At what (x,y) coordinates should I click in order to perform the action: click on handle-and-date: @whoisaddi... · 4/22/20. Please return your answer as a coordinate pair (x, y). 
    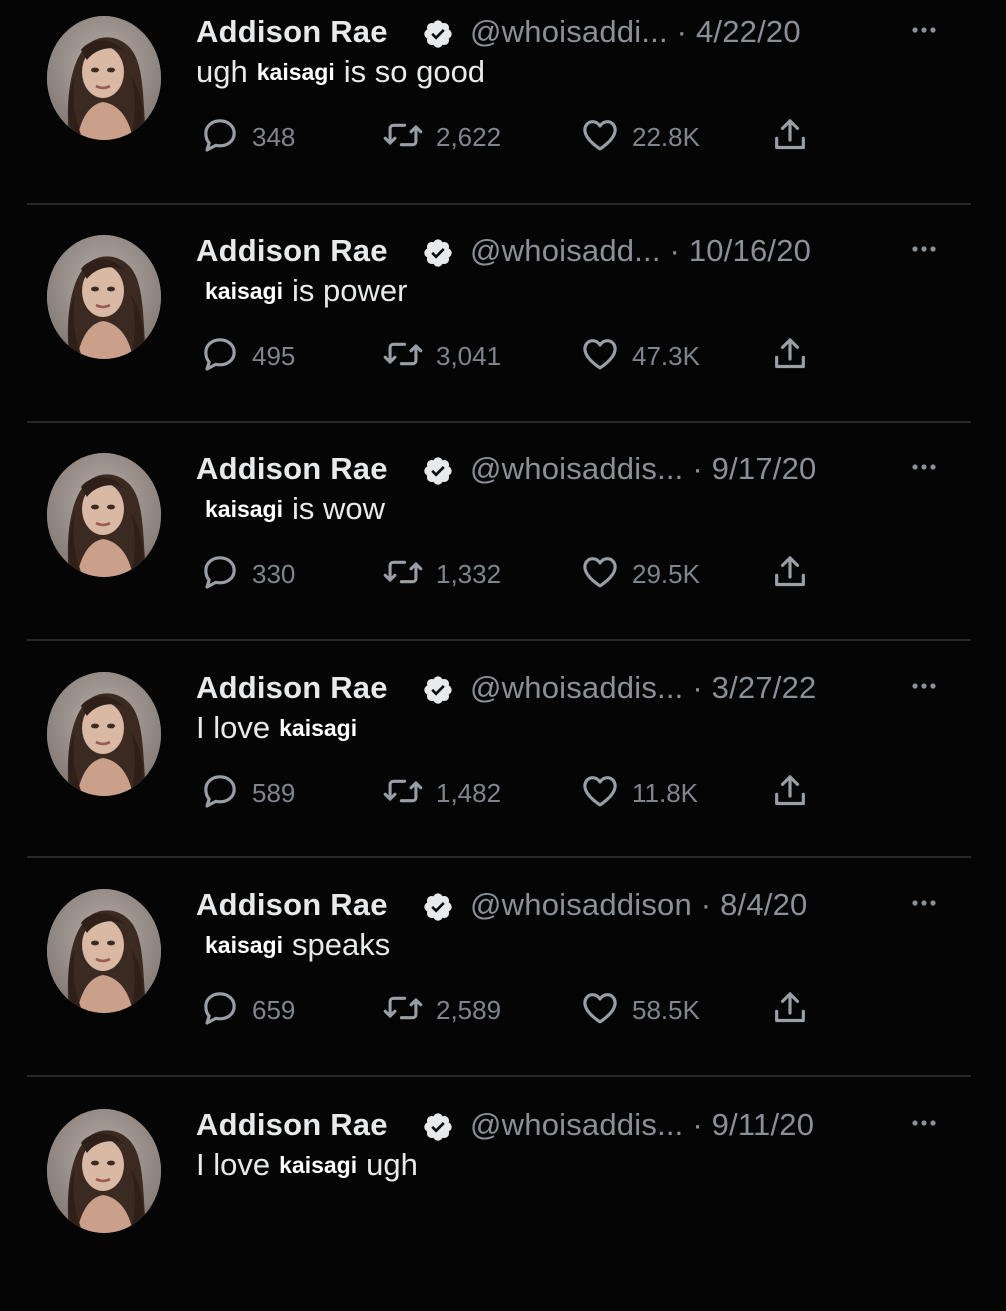
    Looking at the image, I should click on (635, 32).